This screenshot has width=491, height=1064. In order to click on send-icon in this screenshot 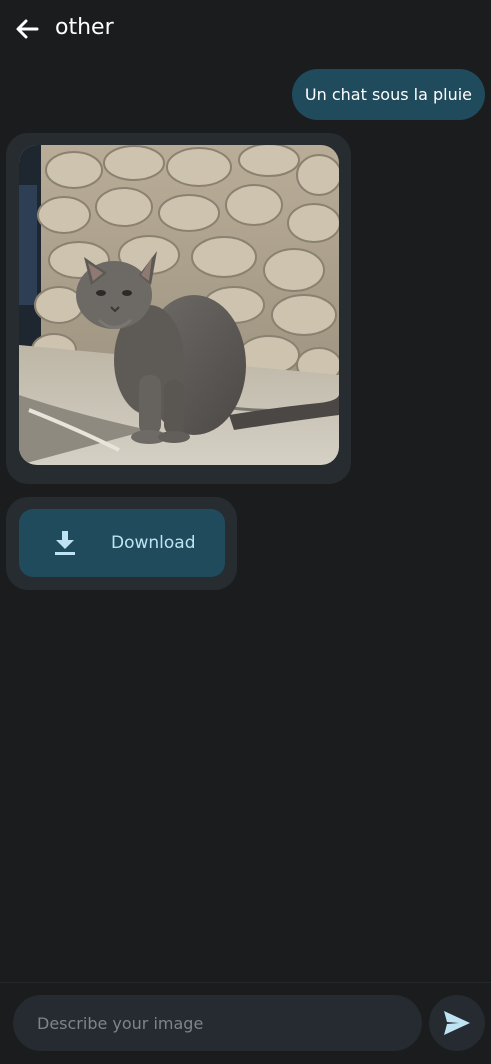, I will do `click(457, 1023)`.